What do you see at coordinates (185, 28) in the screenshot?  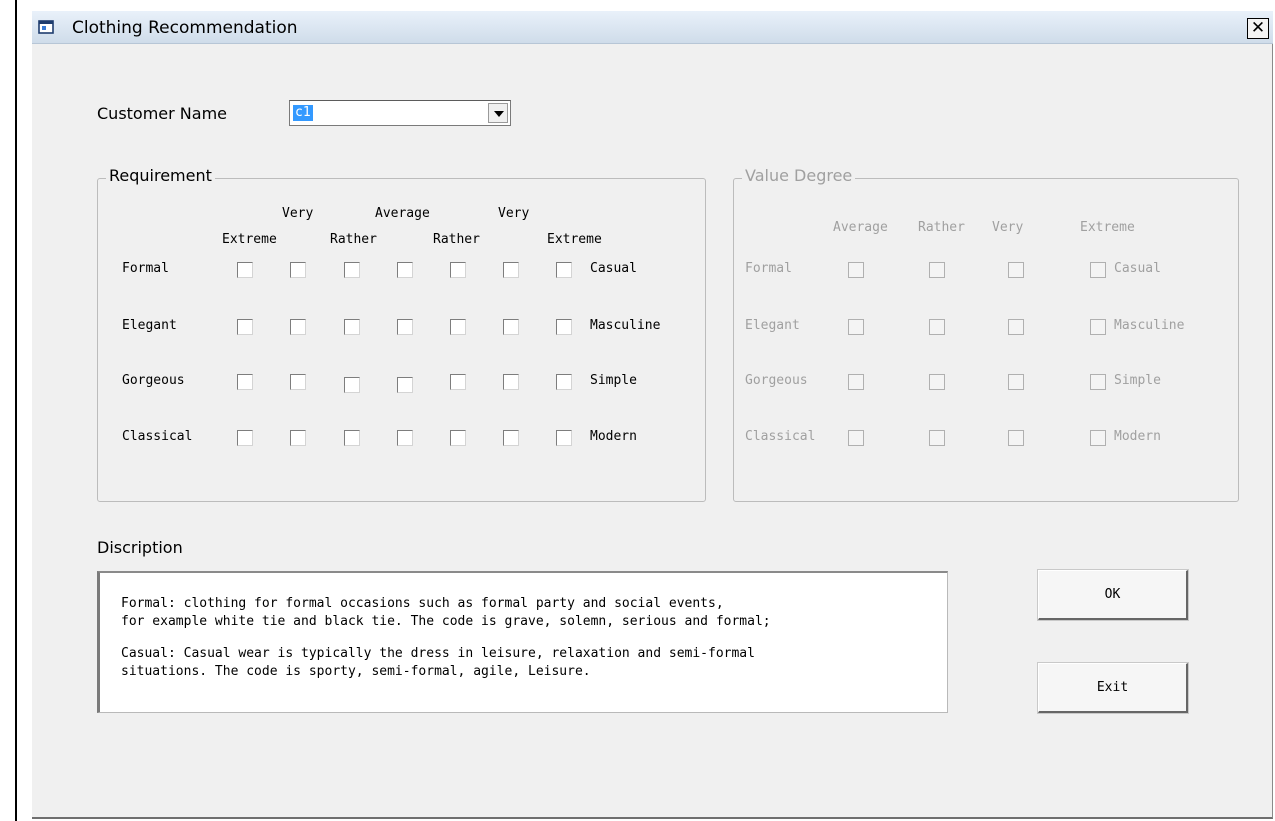 I see `window-title: Clothing Recommendation` at bounding box center [185, 28].